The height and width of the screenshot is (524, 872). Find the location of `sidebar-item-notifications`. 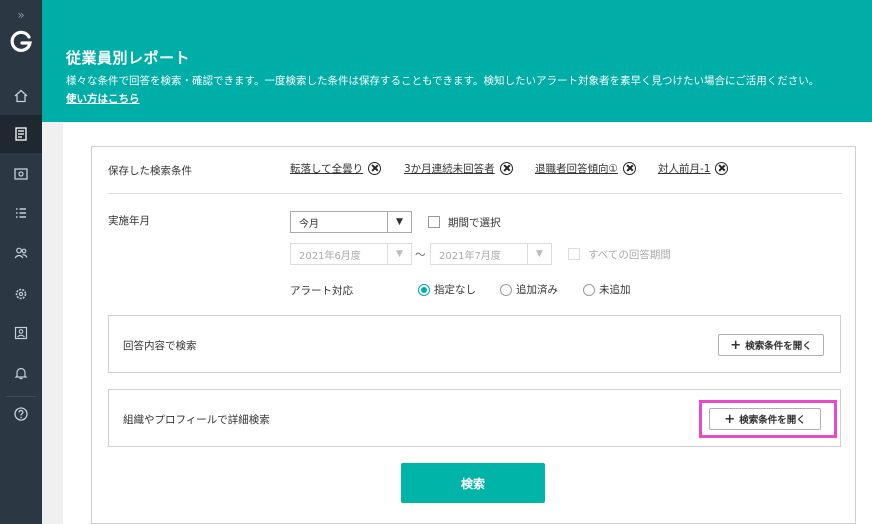

sidebar-item-notifications is located at coordinates (21, 373).